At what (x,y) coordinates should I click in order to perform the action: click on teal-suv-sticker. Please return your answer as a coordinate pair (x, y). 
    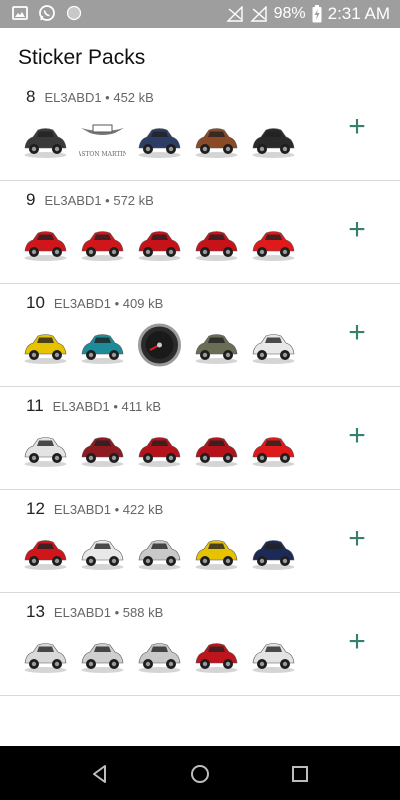
    Looking at the image, I should click on (102, 345).